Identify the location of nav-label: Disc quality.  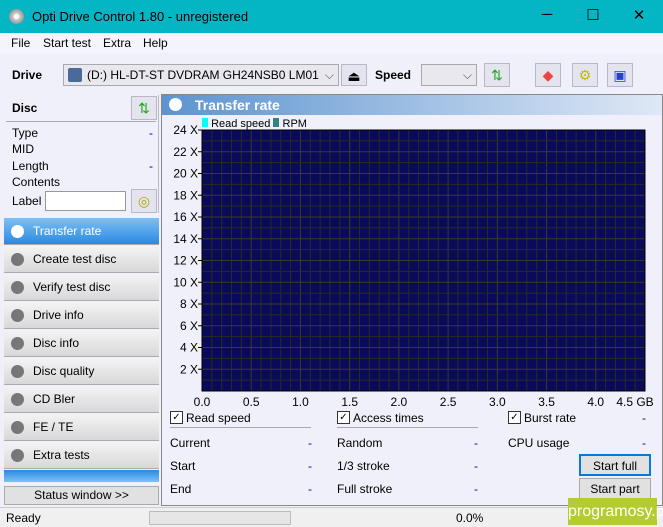
(64, 371).